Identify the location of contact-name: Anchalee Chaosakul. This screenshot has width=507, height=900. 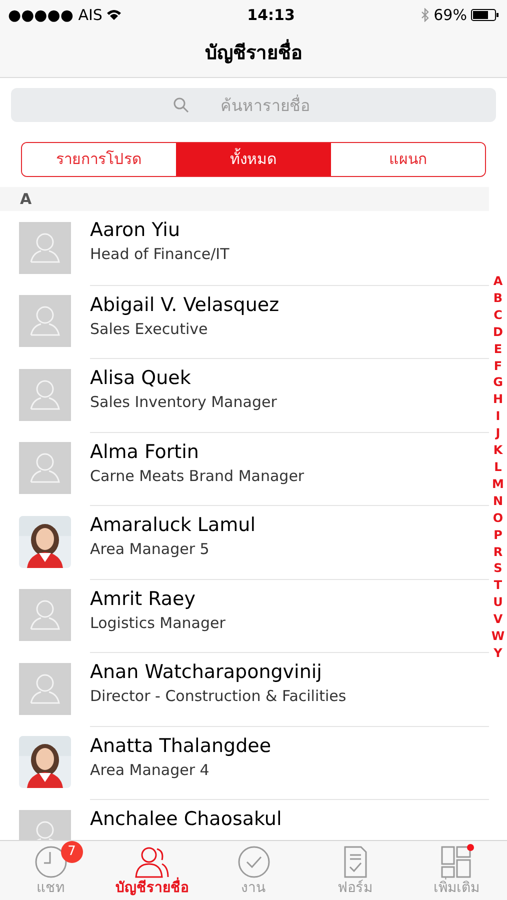
(186, 819).